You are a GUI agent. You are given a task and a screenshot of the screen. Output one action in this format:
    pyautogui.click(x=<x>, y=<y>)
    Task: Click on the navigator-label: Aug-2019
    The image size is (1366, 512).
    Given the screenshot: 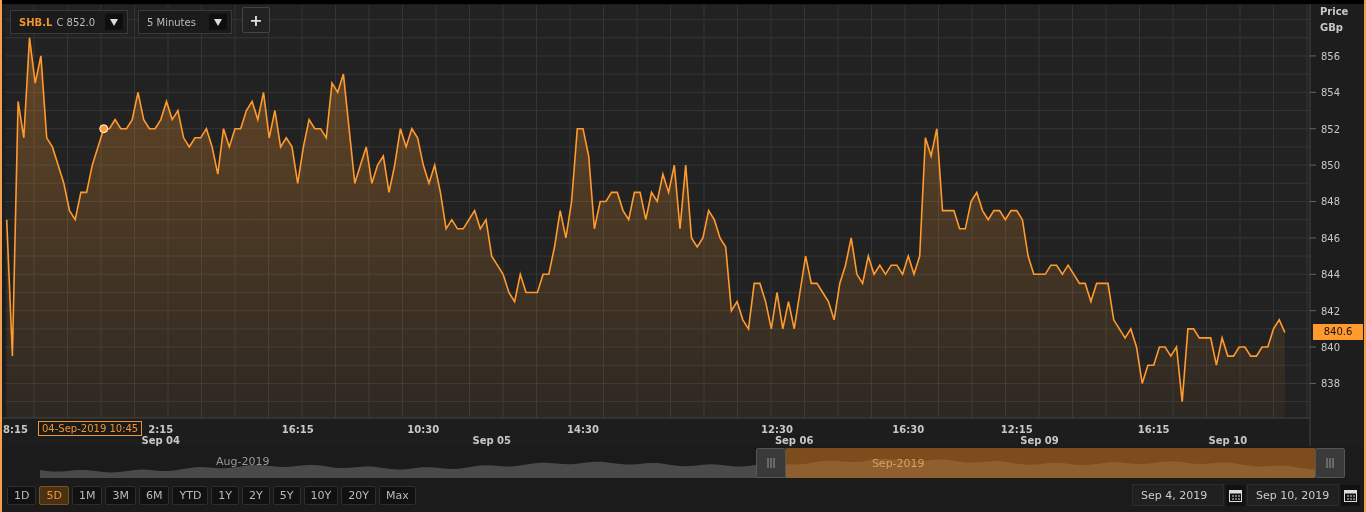 What is the action you would take?
    pyautogui.click(x=243, y=461)
    